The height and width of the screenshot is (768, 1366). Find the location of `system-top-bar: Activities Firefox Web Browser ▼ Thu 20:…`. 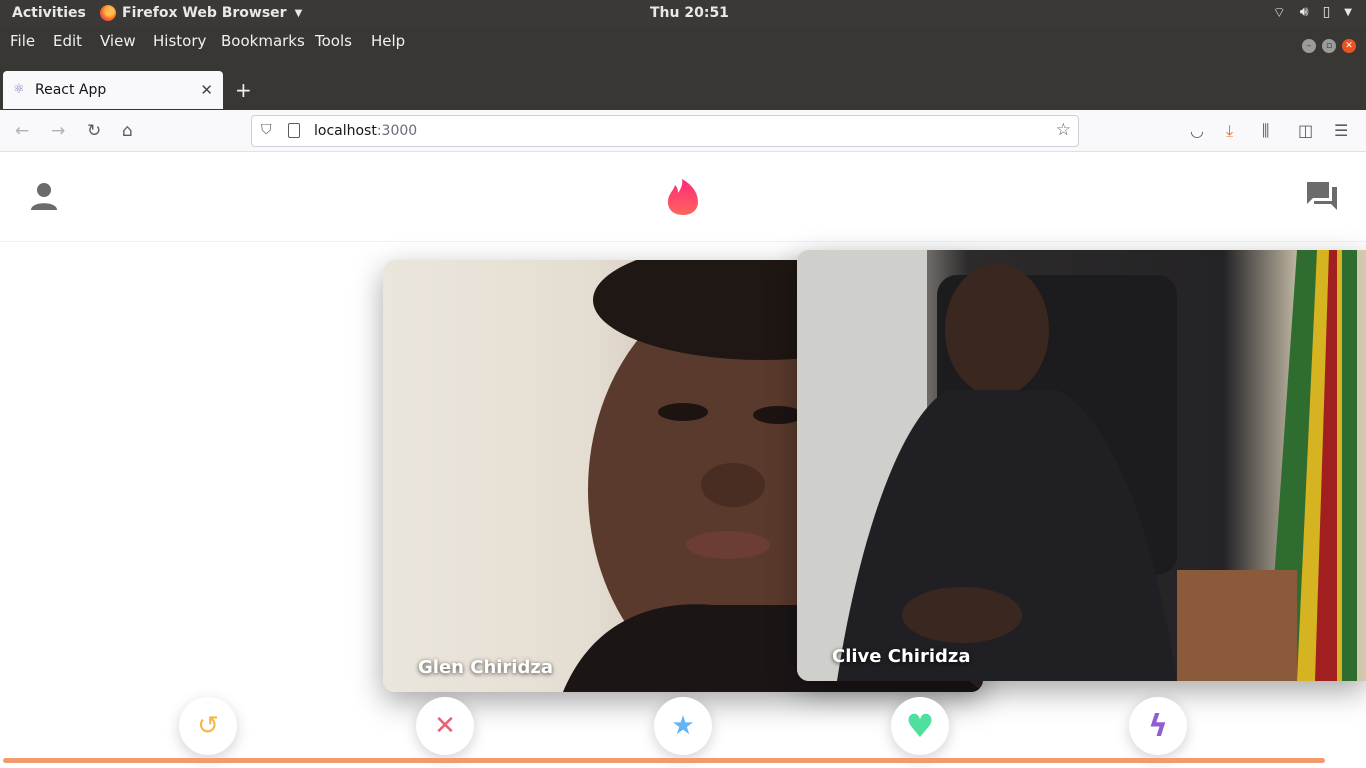

system-top-bar: Activities Firefox Web Browser ▼ Thu 20:… is located at coordinates (683, 13).